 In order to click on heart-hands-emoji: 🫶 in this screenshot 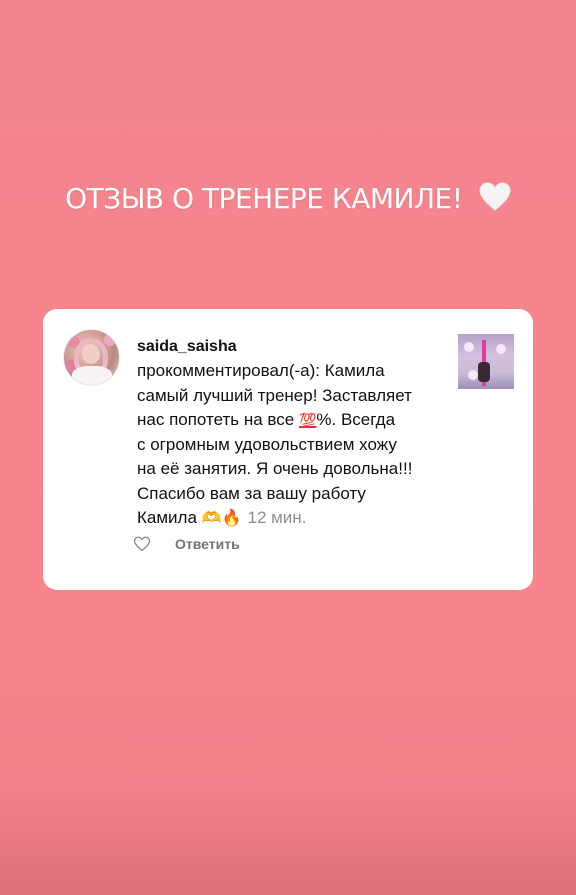, I will do `click(211, 517)`.